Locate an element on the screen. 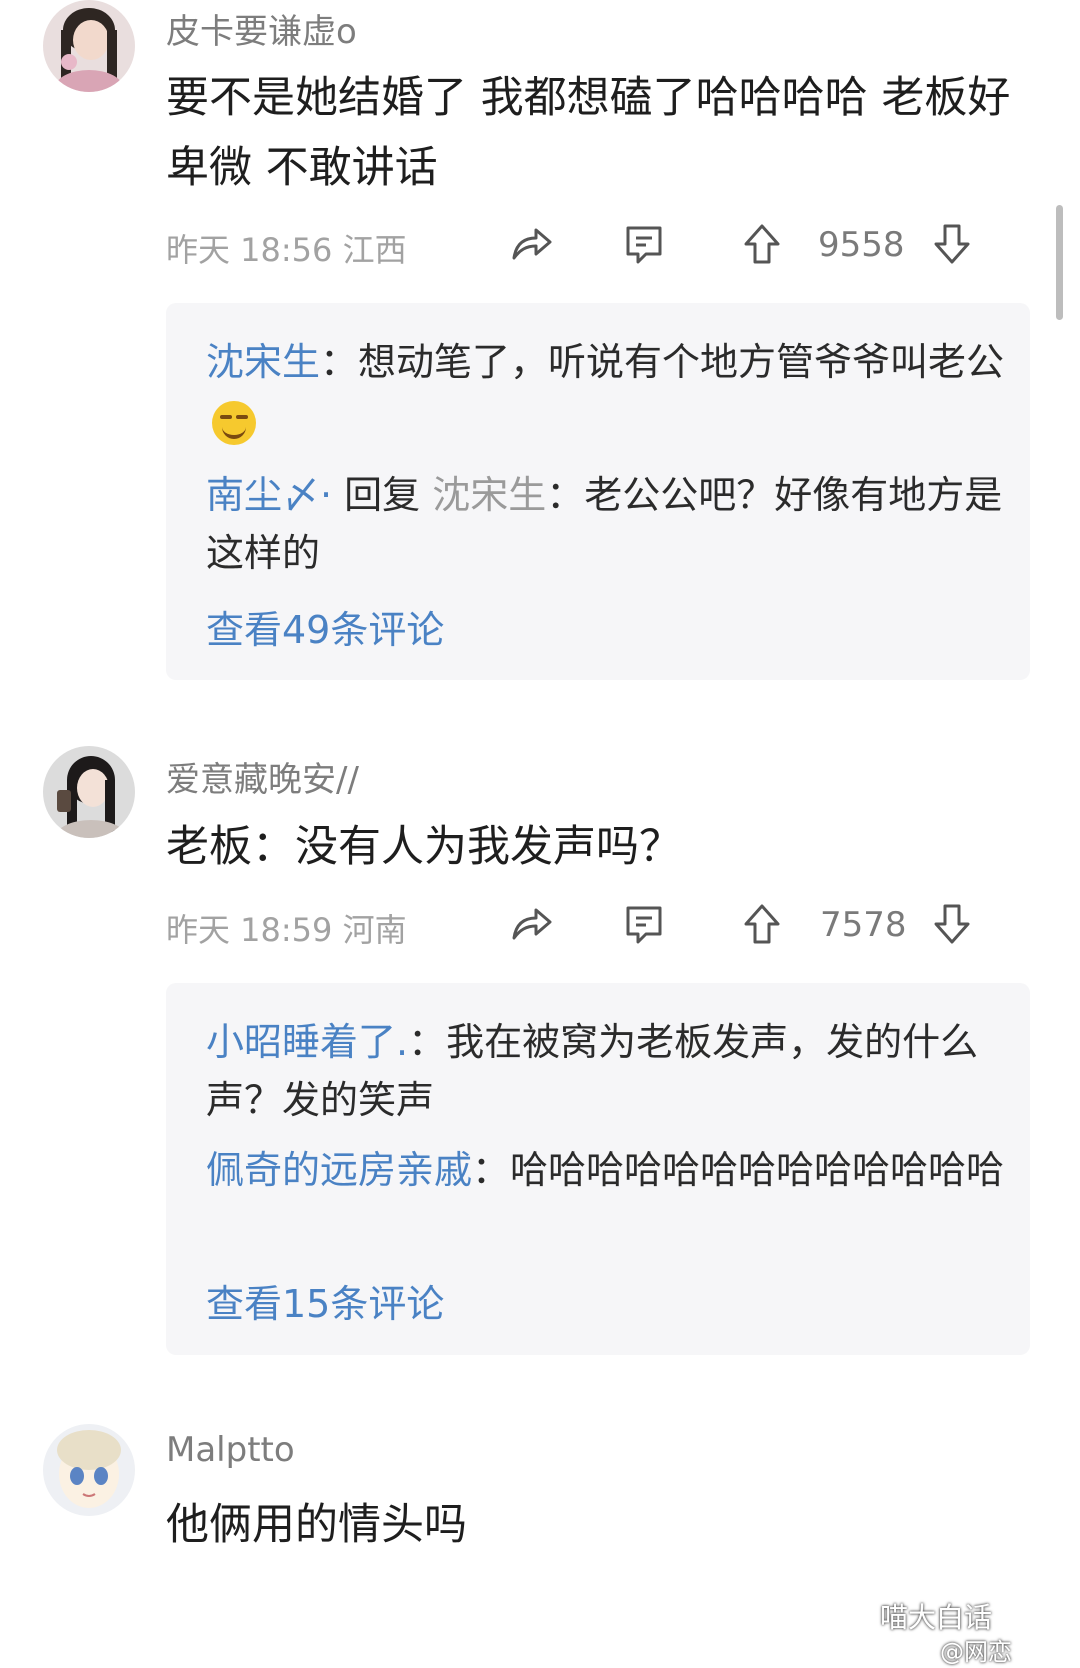 This screenshot has height=1668, width=1080. weibo-logo-icon is located at coordinates (846, 1624).